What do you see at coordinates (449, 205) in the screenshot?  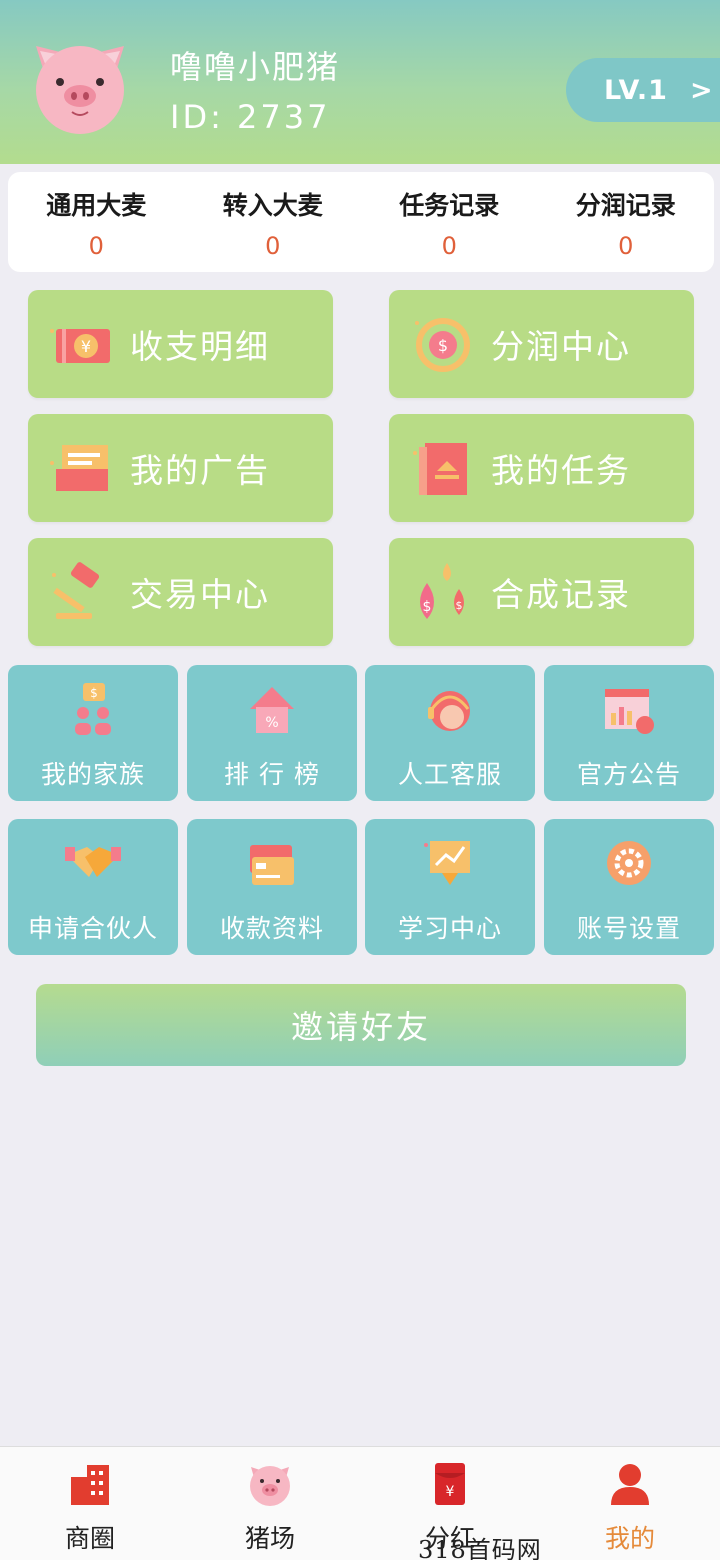 I see `stat-label: 任务记录` at bounding box center [449, 205].